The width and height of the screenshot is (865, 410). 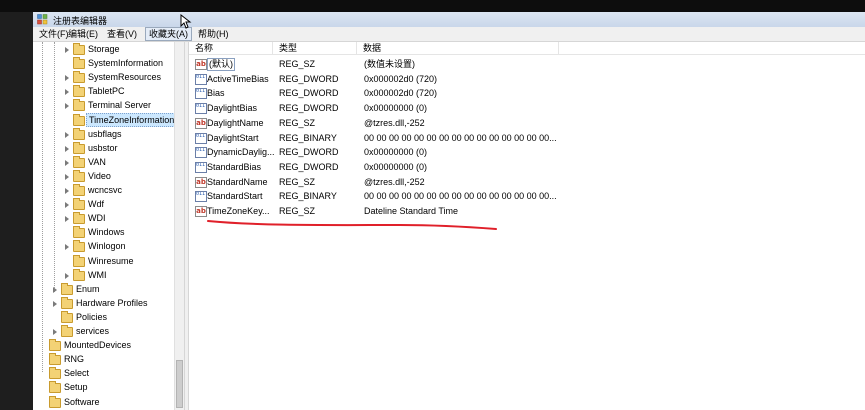 I want to click on tree-item: Policies, so click(x=103, y=317).